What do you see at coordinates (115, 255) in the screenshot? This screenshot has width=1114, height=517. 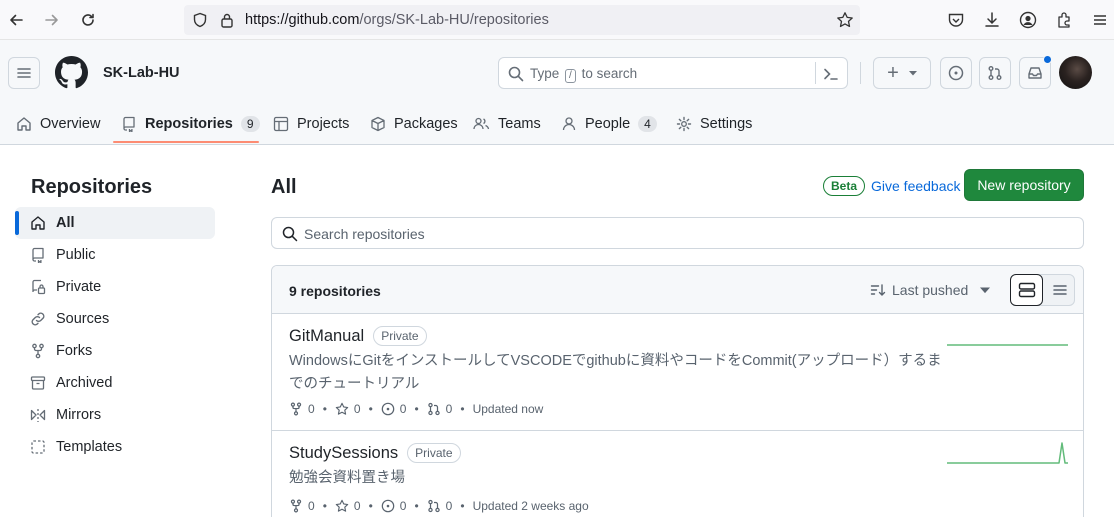 I see `sidebar-item-public: Public` at bounding box center [115, 255].